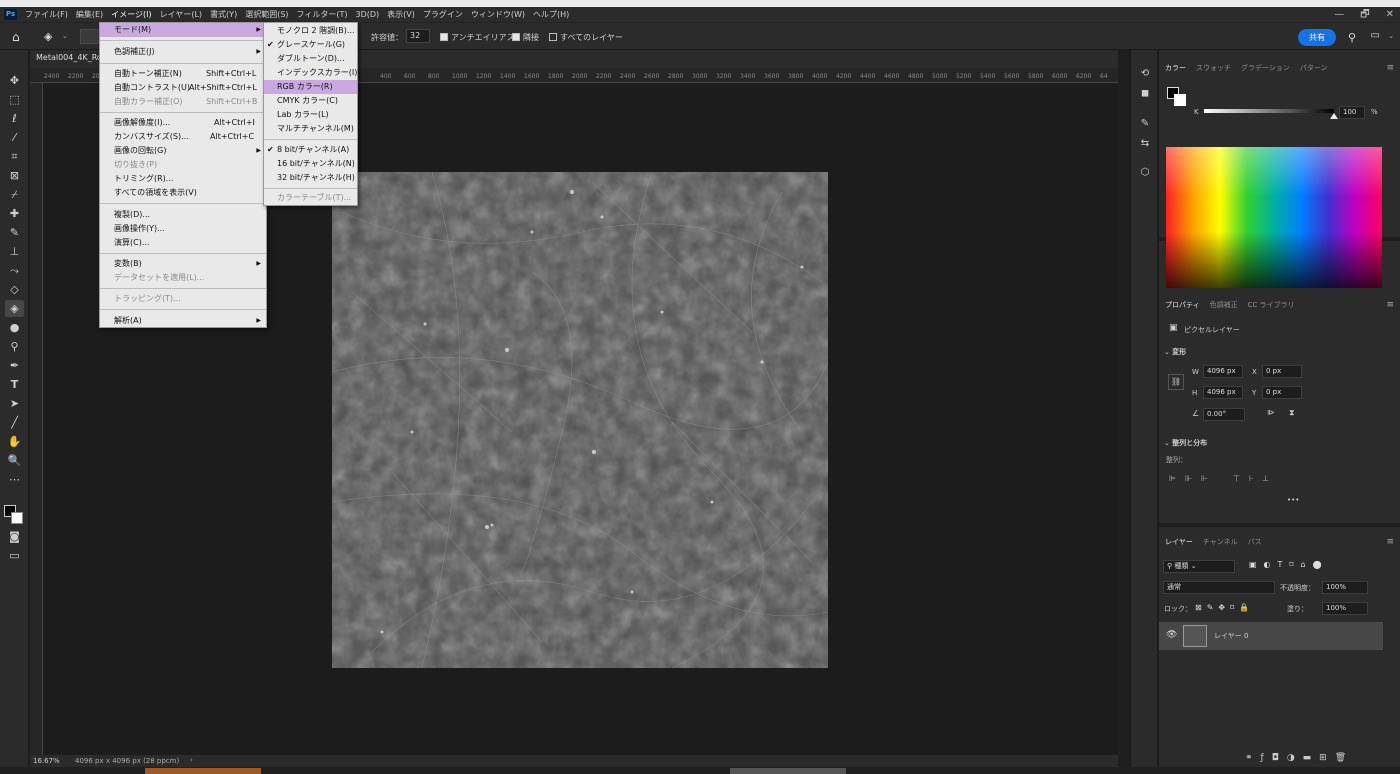  Describe the element at coordinates (310, 87) in the screenshot. I see `menu-item-rgb-color: RGB カラー(R)` at that location.